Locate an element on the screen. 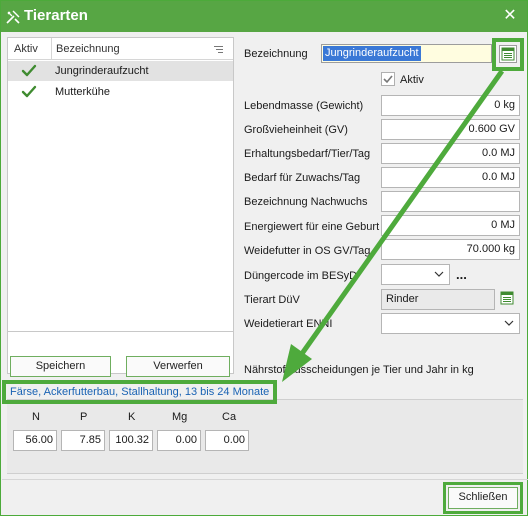 The height and width of the screenshot is (516, 528). column-divider is located at coordinates (51, 49).